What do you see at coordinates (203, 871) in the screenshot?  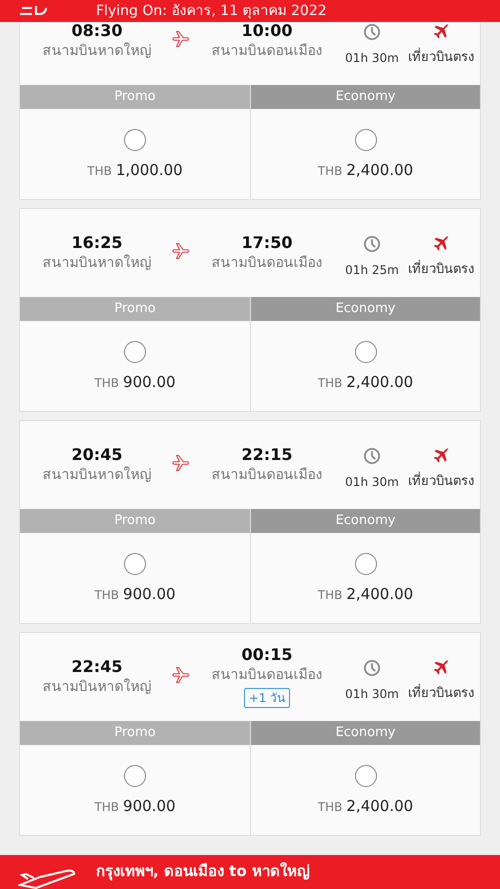 I see `route-title: กรุงเทพฯ, ดอนเมือง to หาดใหญ่` at bounding box center [203, 871].